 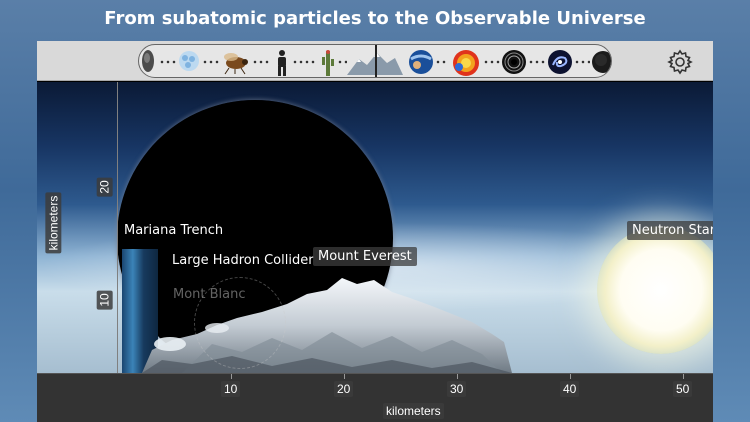 What do you see at coordinates (148, 61) in the screenshot?
I see `neutron-icon` at bounding box center [148, 61].